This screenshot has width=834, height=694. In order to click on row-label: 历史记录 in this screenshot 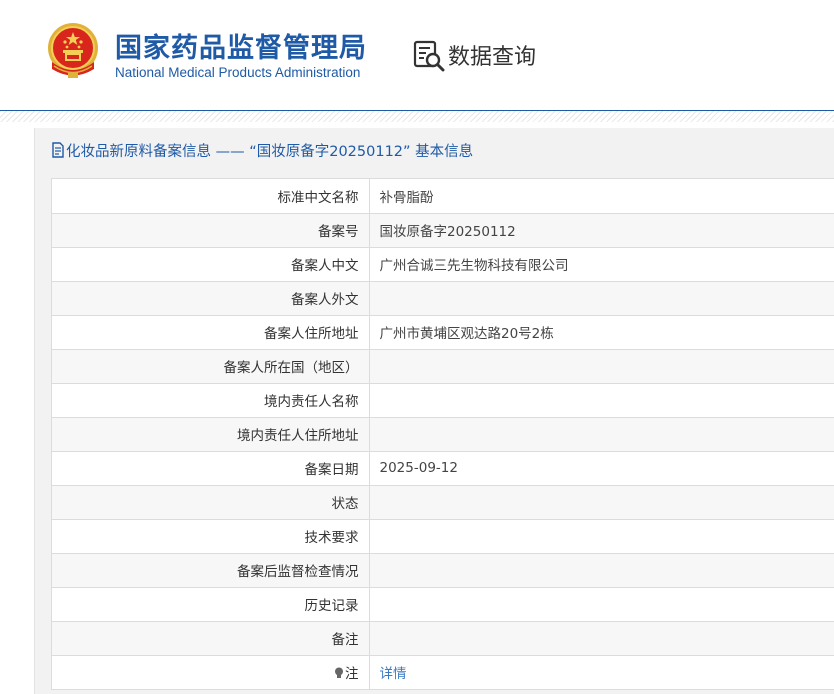, I will do `click(211, 604)`.